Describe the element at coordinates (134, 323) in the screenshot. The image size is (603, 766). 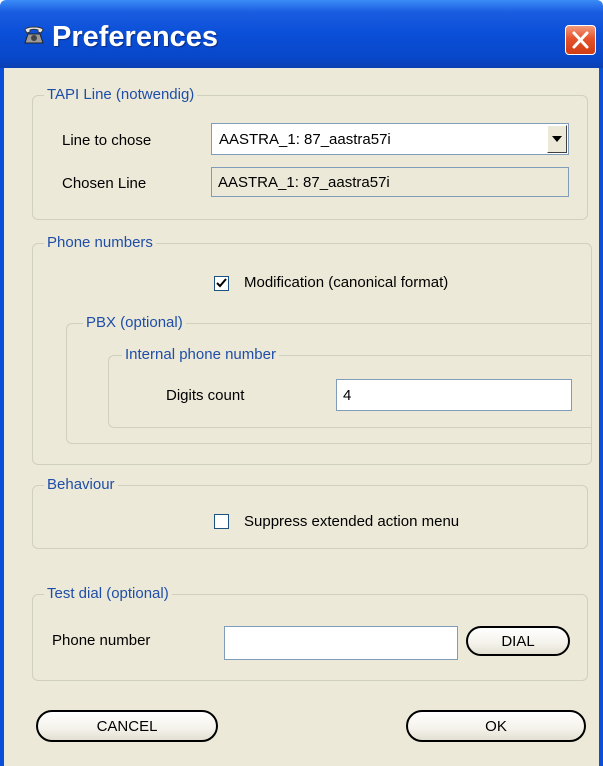
I see `pbx-legend: PBX (optional)` at that location.